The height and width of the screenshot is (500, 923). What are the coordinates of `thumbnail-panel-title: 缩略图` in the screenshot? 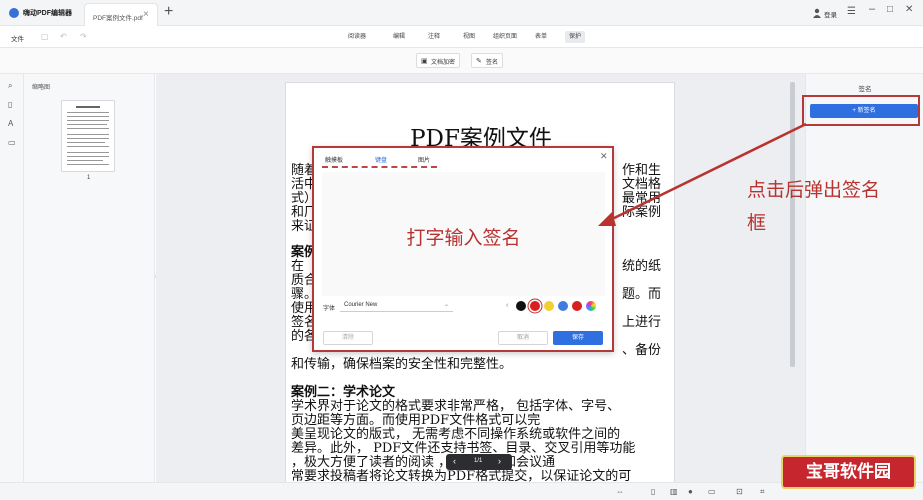 It's located at (41, 88).